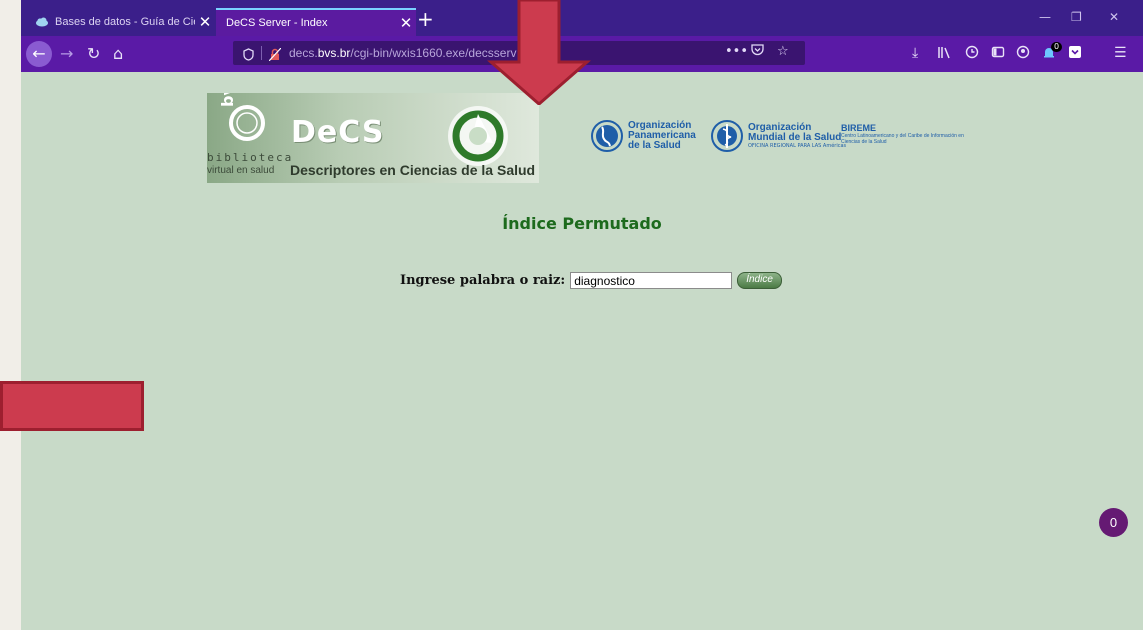 The width and height of the screenshot is (1143, 630). I want to click on decs-tagline: Descriptores en Ciencias de la Salud, so click(413, 170).